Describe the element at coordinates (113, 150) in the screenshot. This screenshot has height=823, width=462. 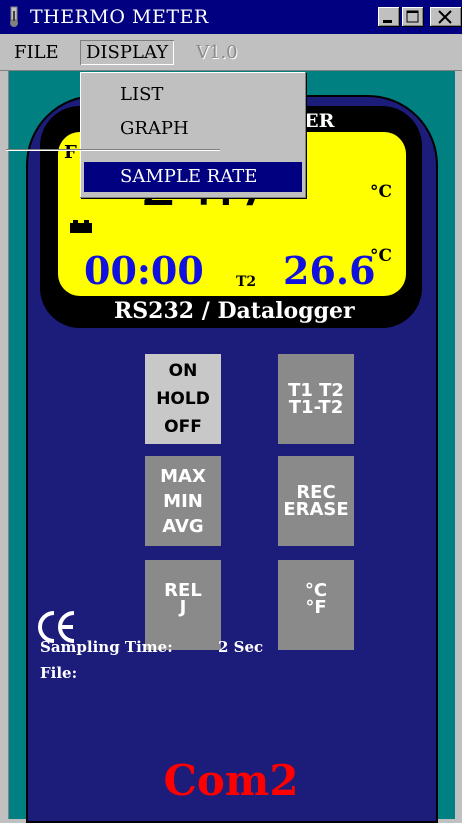
I see `menu-separator` at that location.